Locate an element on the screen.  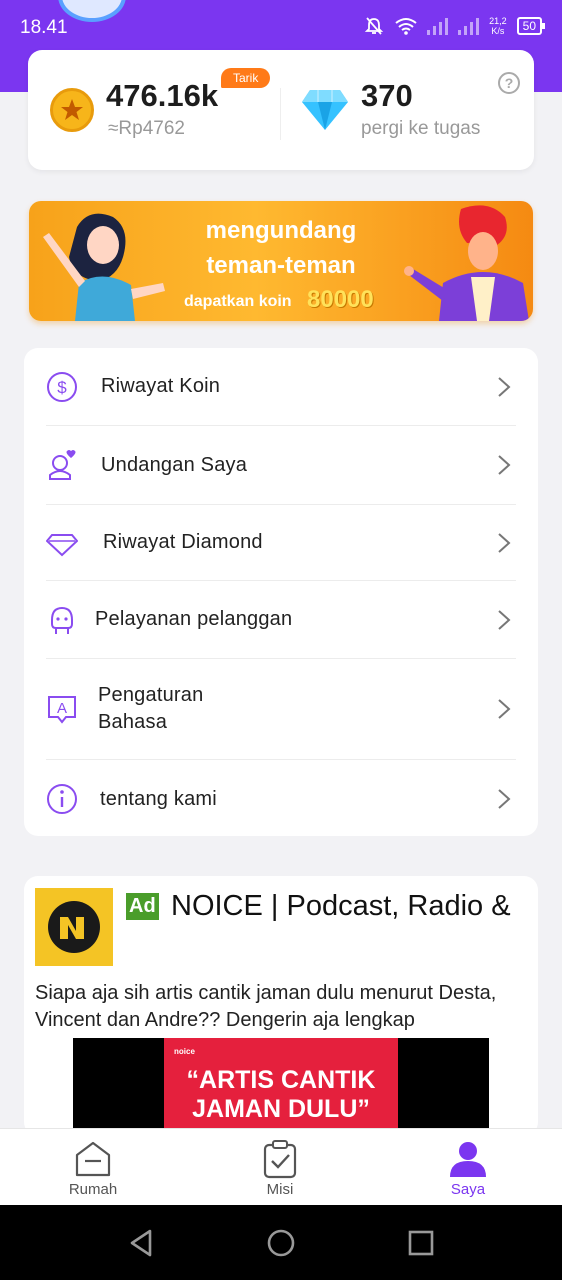
svg-text: A is located at coordinates (62, 708).